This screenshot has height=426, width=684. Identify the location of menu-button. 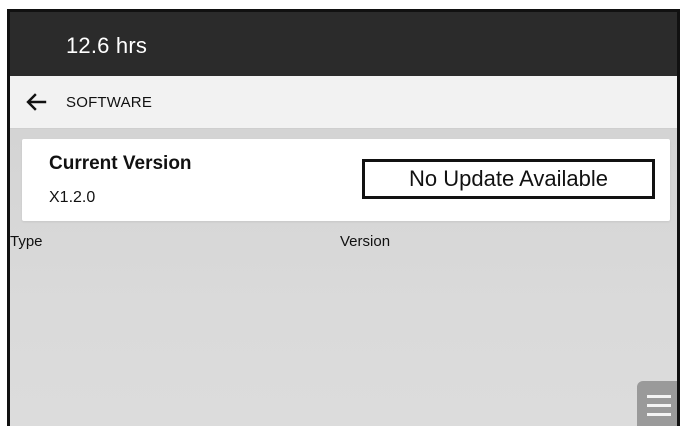
(657, 403).